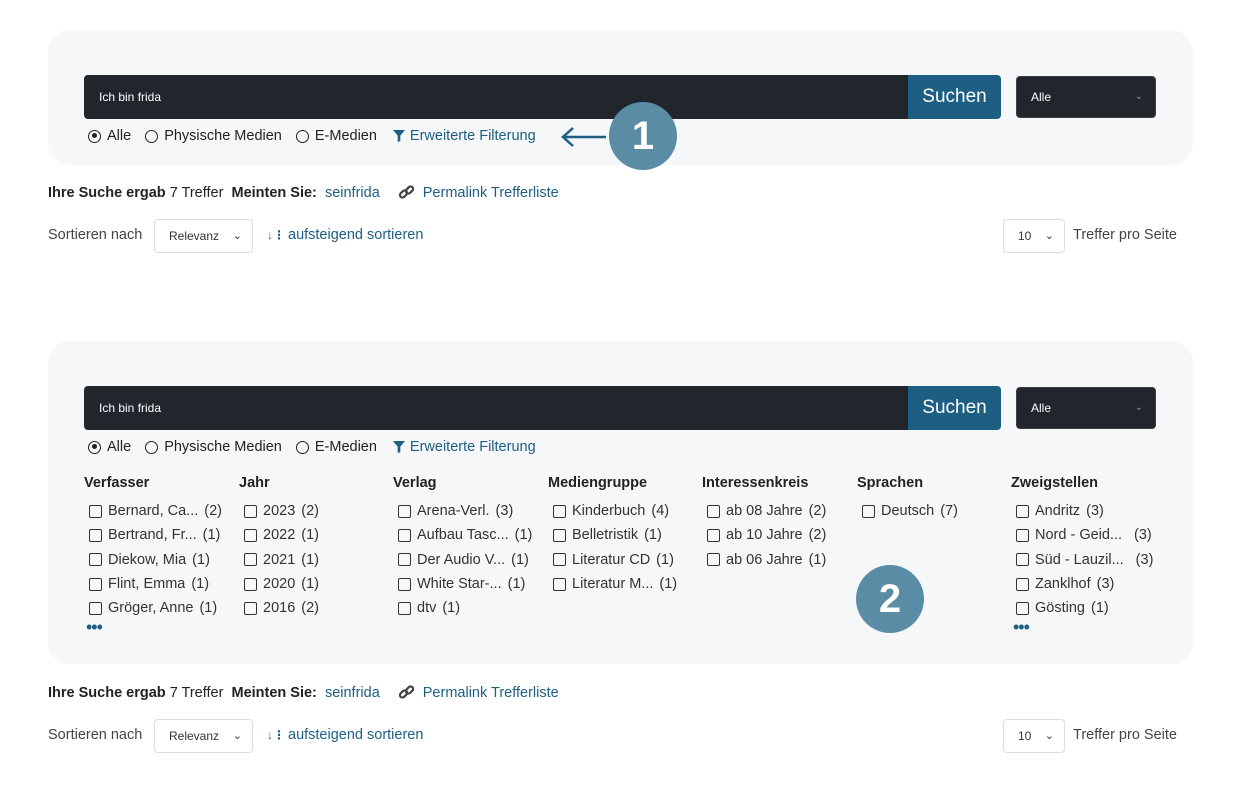  What do you see at coordinates (490, 192) in the screenshot?
I see `permalink-label: Permalink Trefferliste` at bounding box center [490, 192].